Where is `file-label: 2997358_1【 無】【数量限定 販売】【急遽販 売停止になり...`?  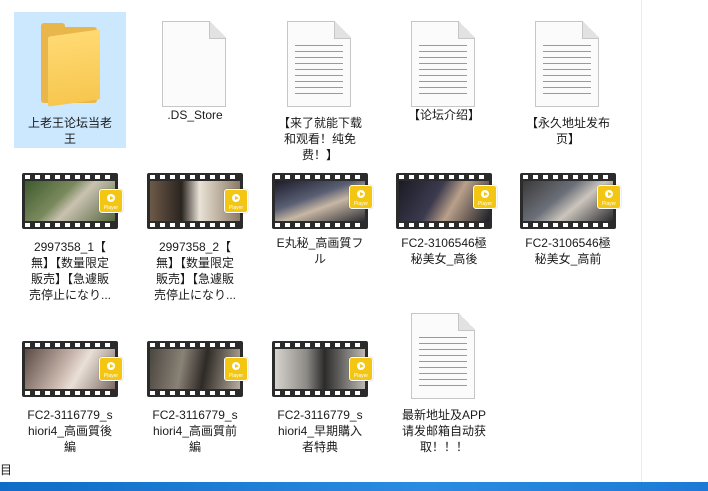
file-label: 2997358_1【 無】【数量限定 販売】【急遽販 売停止になり... is located at coordinates (69, 271).